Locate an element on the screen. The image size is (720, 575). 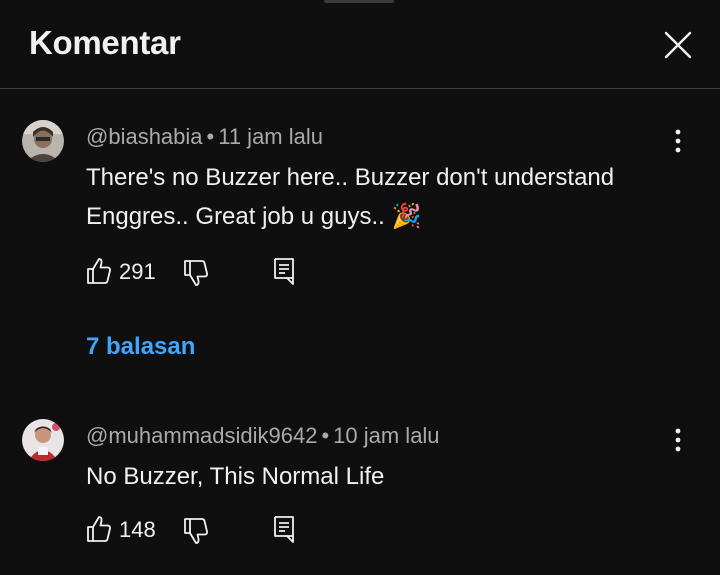
view-replies-link: 7 balasan is located at coordinates (140, 347).